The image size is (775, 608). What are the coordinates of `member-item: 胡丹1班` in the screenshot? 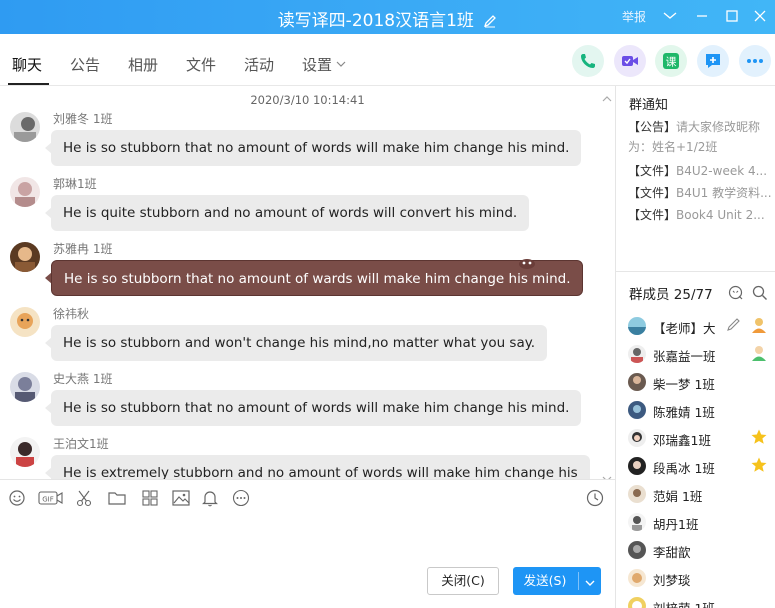 It's located at (701, 522).